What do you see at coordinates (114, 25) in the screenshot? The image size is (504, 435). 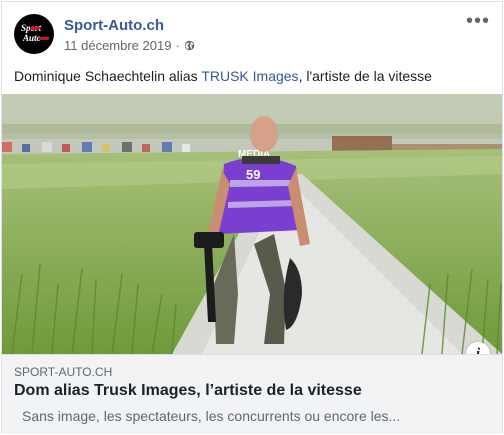 I see `page-name-link: Sport-Auto.ch` at bounding box center [114, 25].